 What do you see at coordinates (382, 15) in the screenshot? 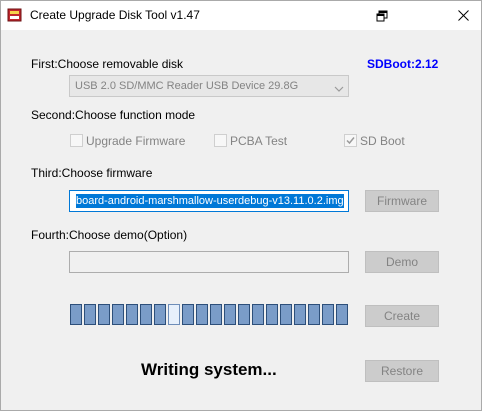
I see `restore-icon` at bounding box center [382, 15].